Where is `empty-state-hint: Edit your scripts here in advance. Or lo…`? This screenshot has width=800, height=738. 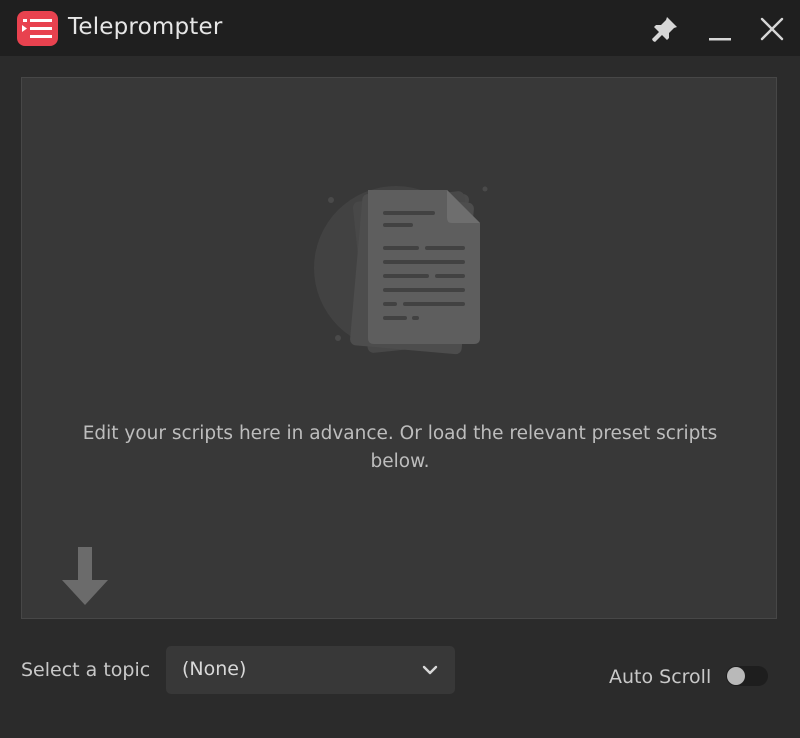
empty-state-hint: Edit your scripts here in advance. Or lo… is located at coordinates (400, 447).